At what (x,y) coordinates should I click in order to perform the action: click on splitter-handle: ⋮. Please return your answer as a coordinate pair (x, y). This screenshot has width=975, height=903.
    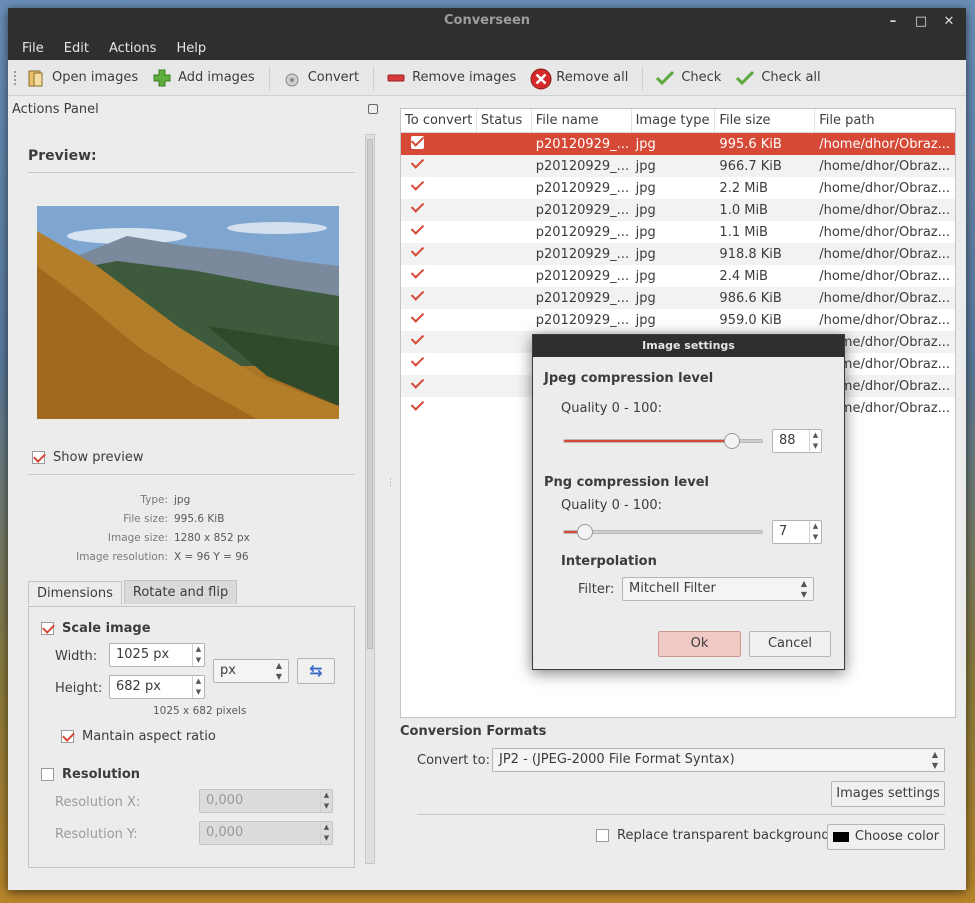
    Looking at the image, I should click on (390, 483).